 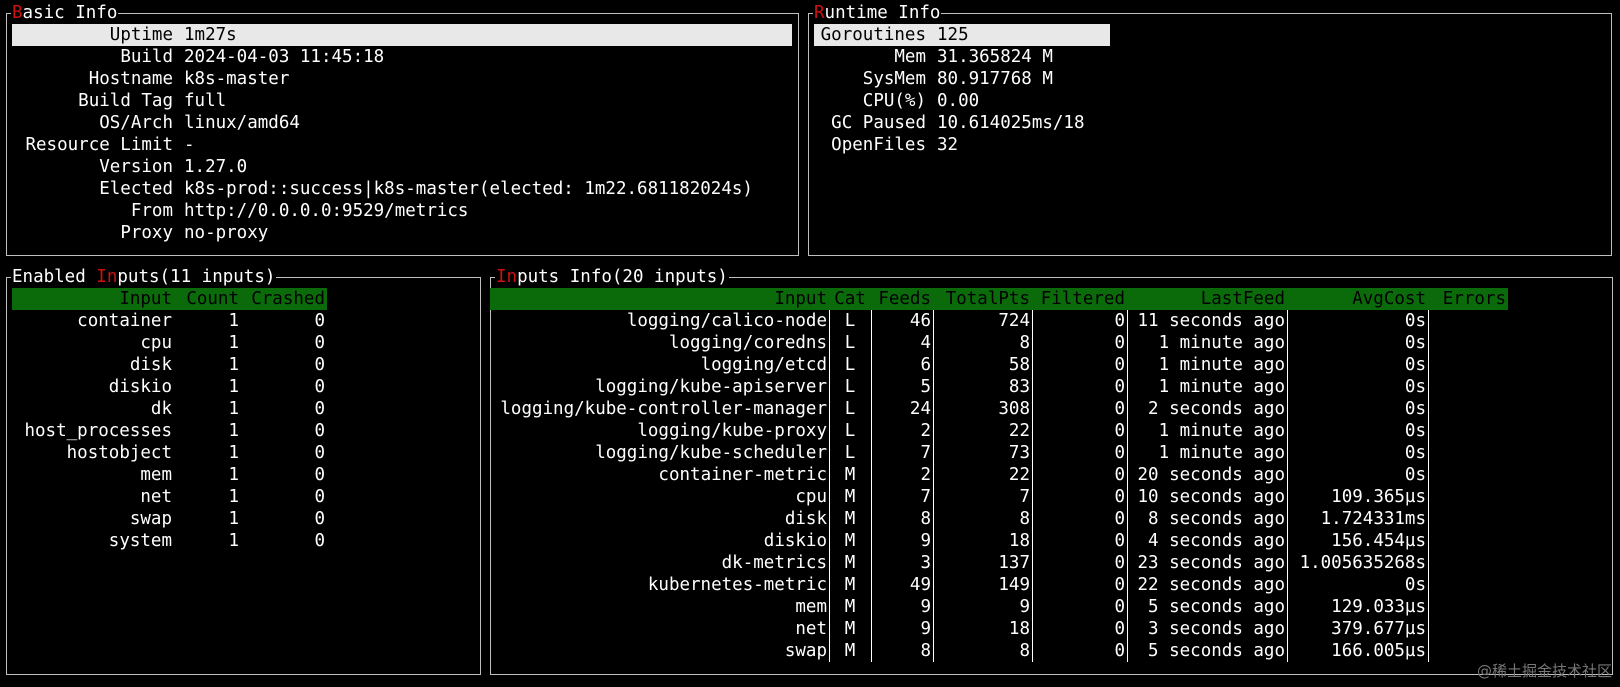 What do you see at coordinates (962, 79) in the screenshot?
I see `runtime-info-row: SysMem 80.917768 M` at bounding box center [962, 79].